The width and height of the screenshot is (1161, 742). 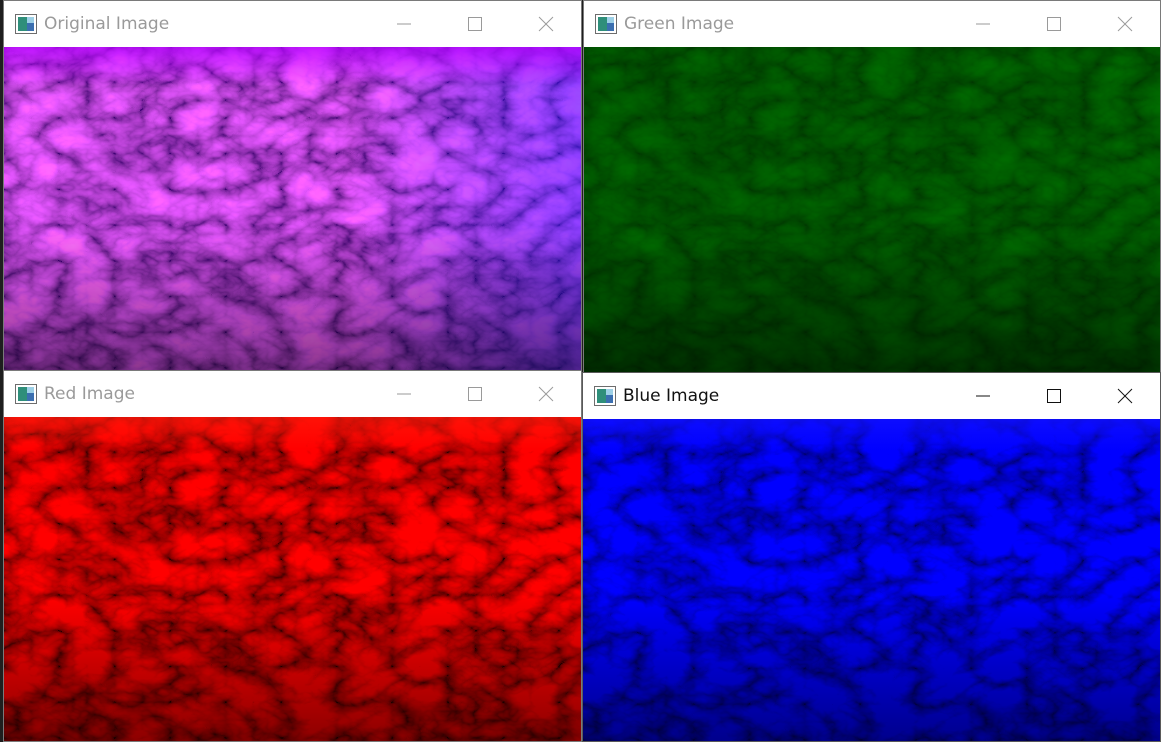 I want to click on window-title: Original Image, so click(x=107, y=24).